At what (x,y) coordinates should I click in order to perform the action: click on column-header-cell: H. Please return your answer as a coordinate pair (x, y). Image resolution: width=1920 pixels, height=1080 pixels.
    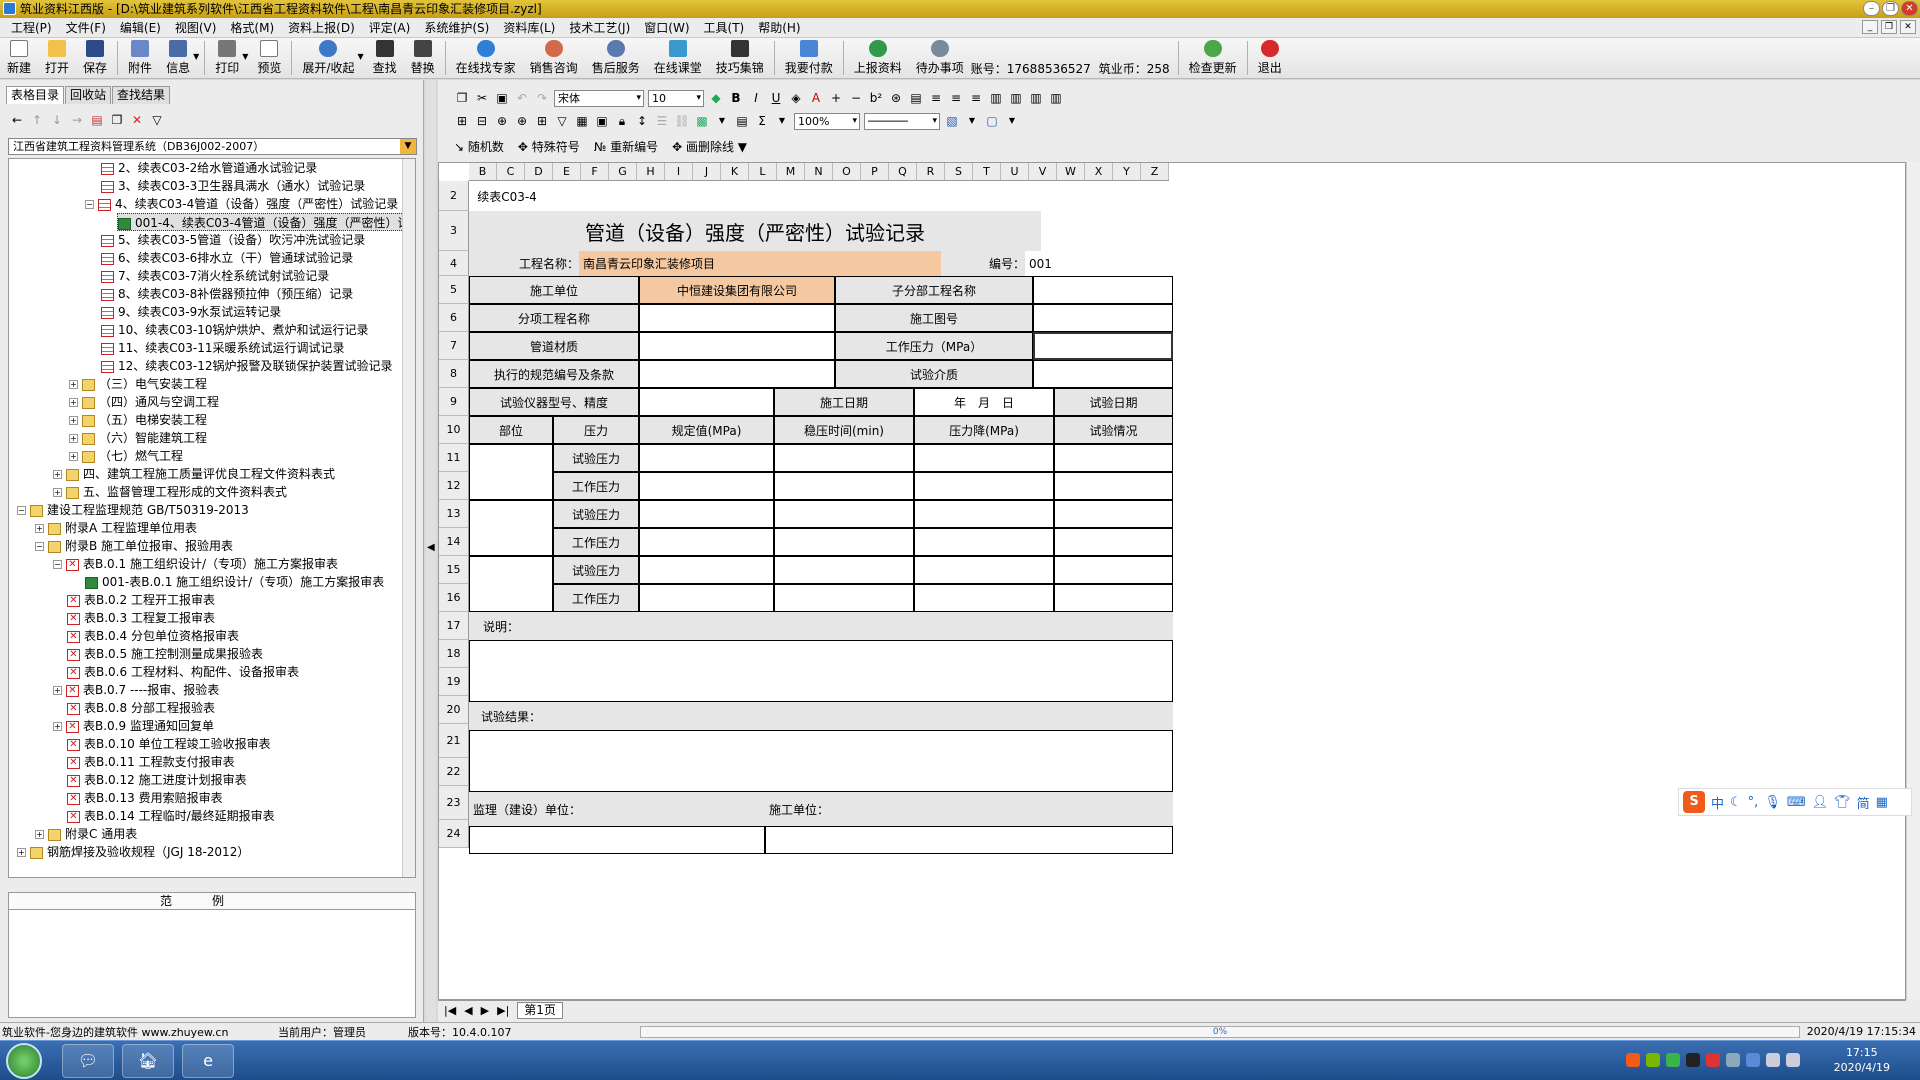
    Looking at the image, I should click on (651, 171).